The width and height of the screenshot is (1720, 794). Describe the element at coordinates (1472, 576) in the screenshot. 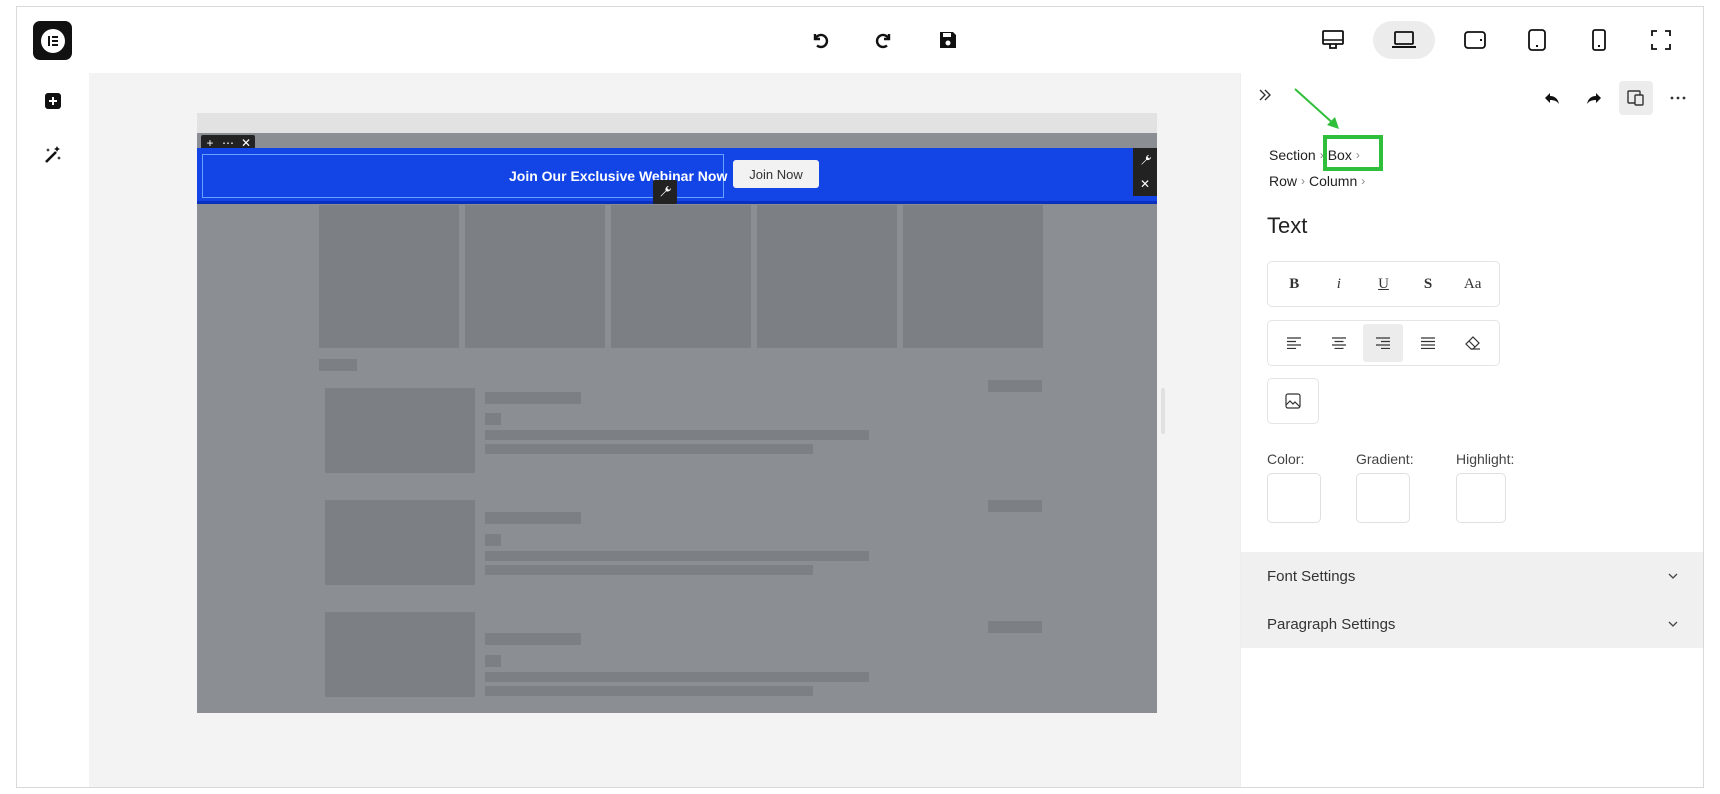

I see `font-settings-accordion: Font Settings` at that location.